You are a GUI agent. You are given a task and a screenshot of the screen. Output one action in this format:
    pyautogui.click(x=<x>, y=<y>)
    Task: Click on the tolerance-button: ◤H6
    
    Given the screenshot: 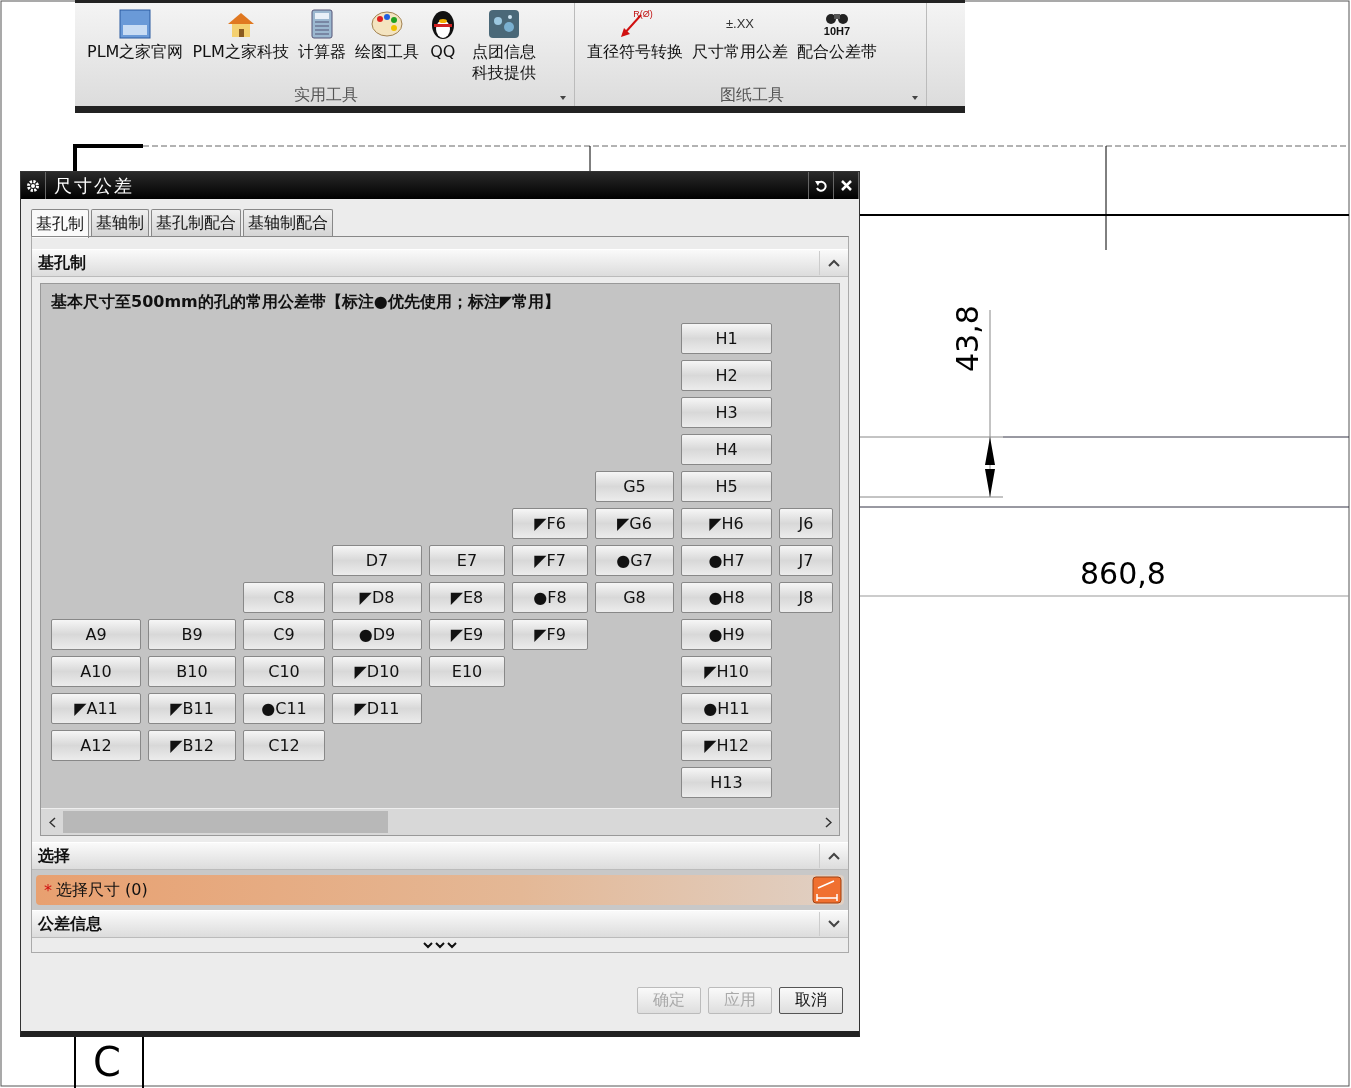 What is the action you would take?
    pyautogui.click(x=726, y=523)
    